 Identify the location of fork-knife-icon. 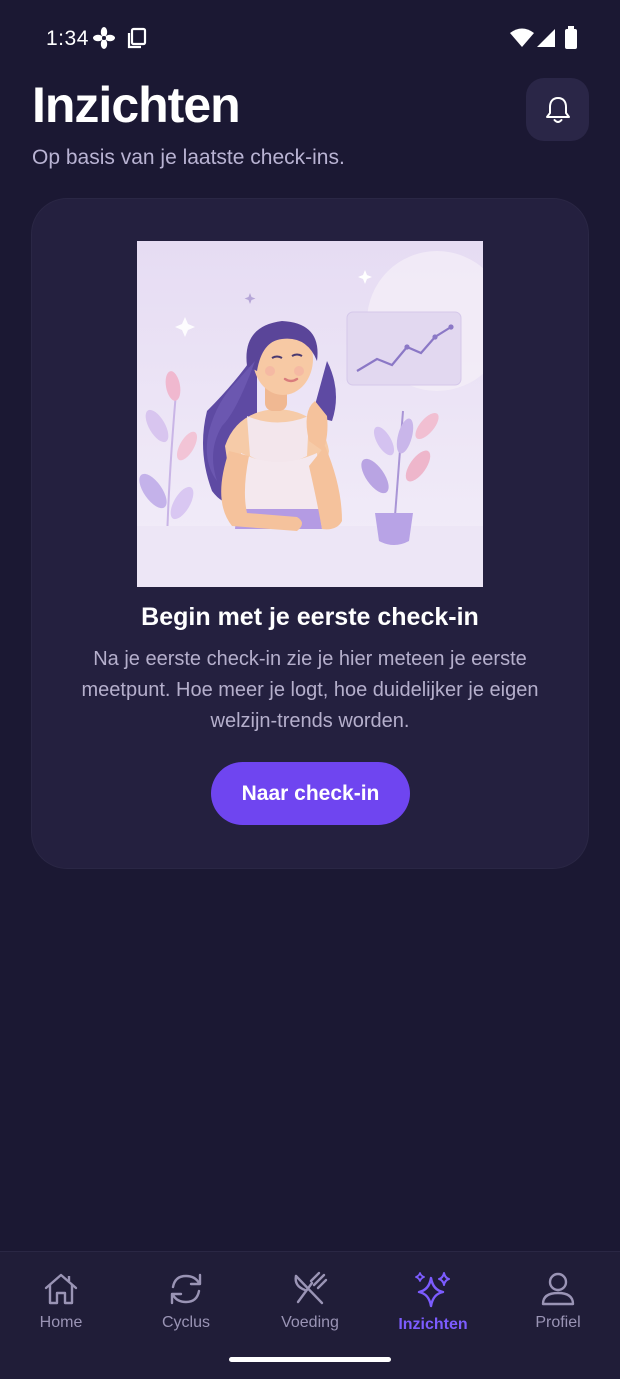
(311, 1288).